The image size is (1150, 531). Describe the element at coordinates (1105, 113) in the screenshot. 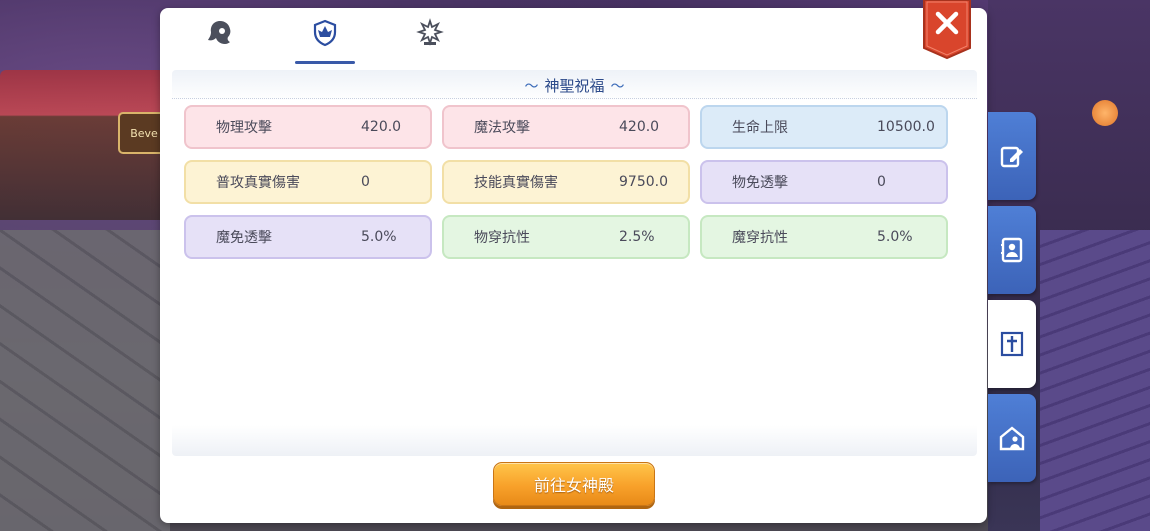

I see `background-lantern` at that location.